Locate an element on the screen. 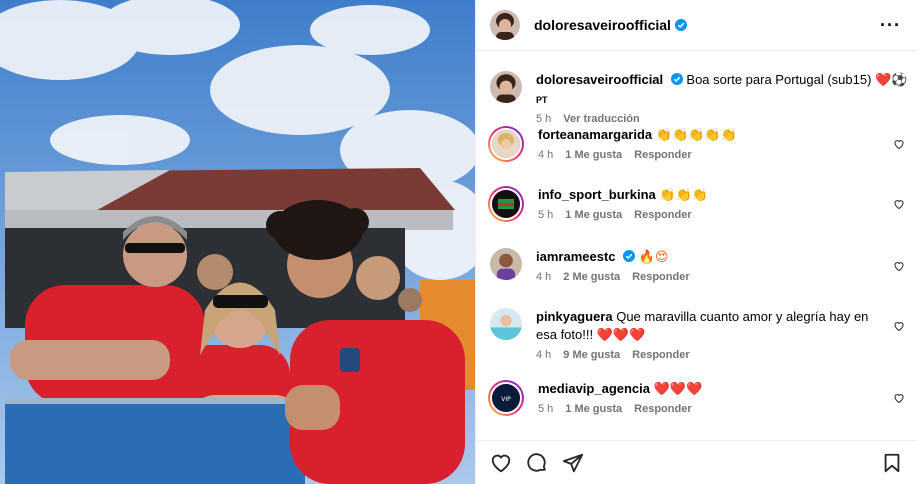 This screenshot has height=484, width=917. action-bar is located at coordinates (696, 462).